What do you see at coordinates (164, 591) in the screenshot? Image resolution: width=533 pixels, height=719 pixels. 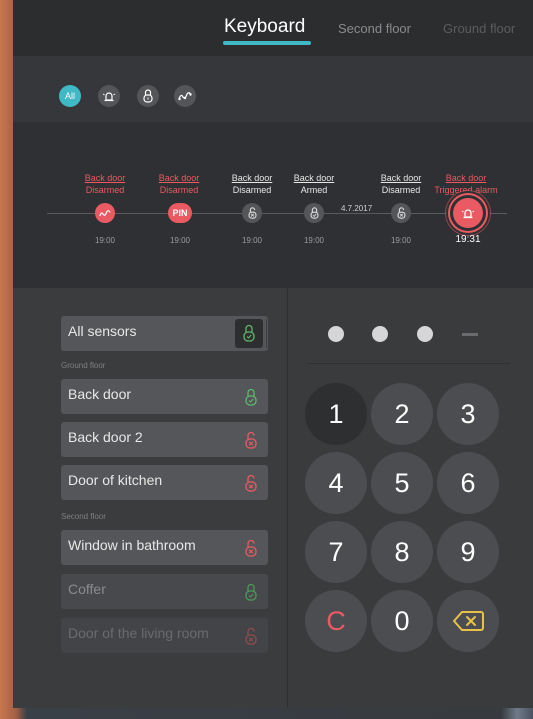 I see `sensor-row: Coffer` at bounding box center [164, 591].